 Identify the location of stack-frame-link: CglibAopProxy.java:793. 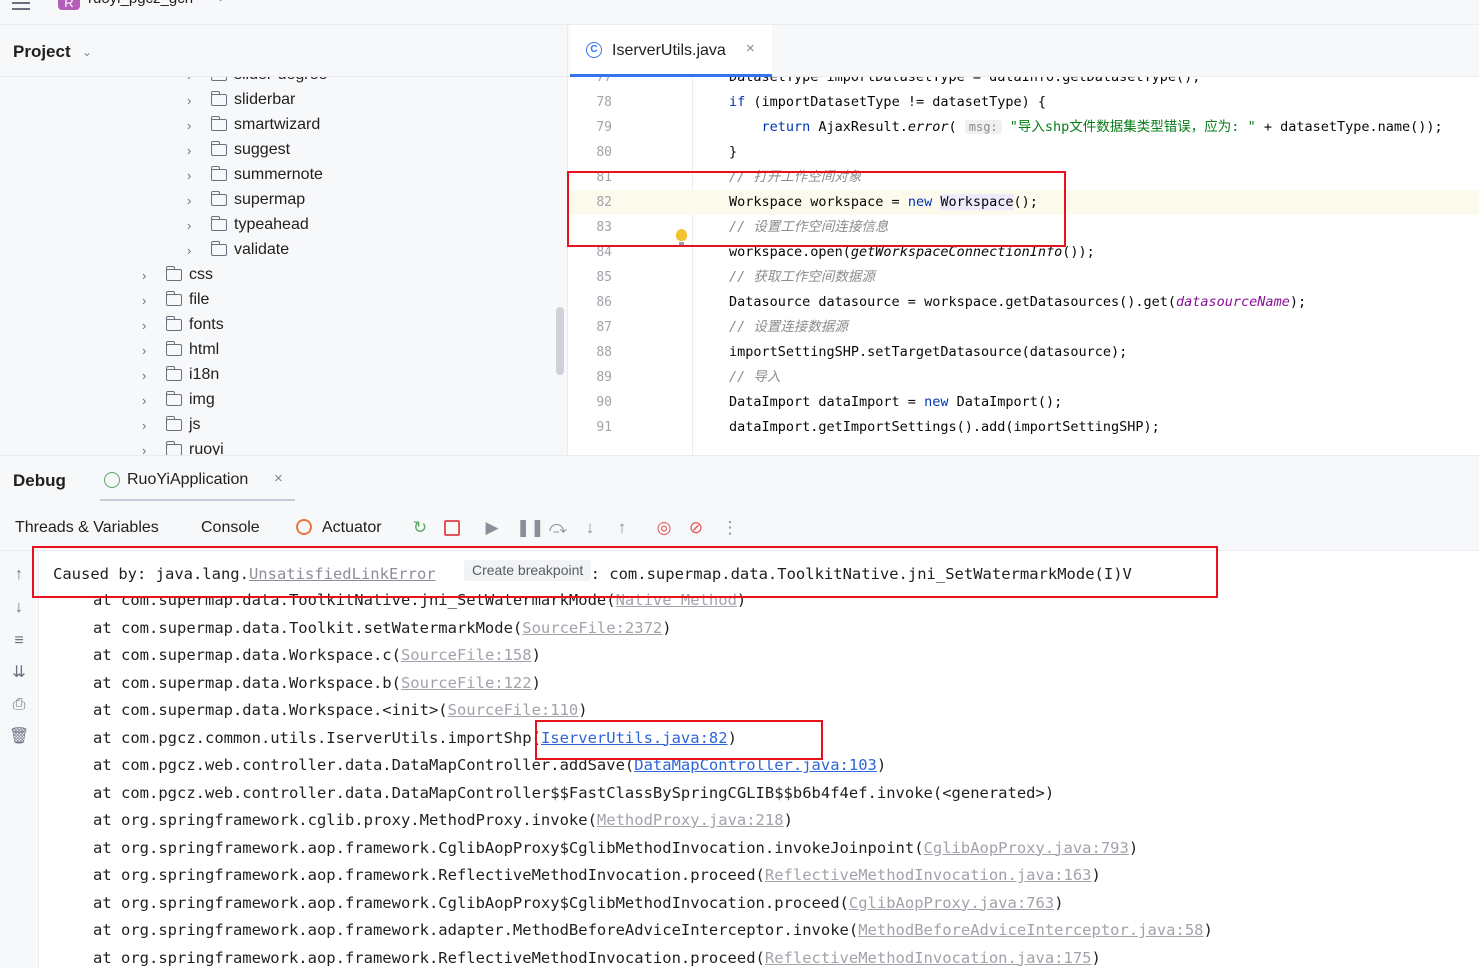
(1026, 848).